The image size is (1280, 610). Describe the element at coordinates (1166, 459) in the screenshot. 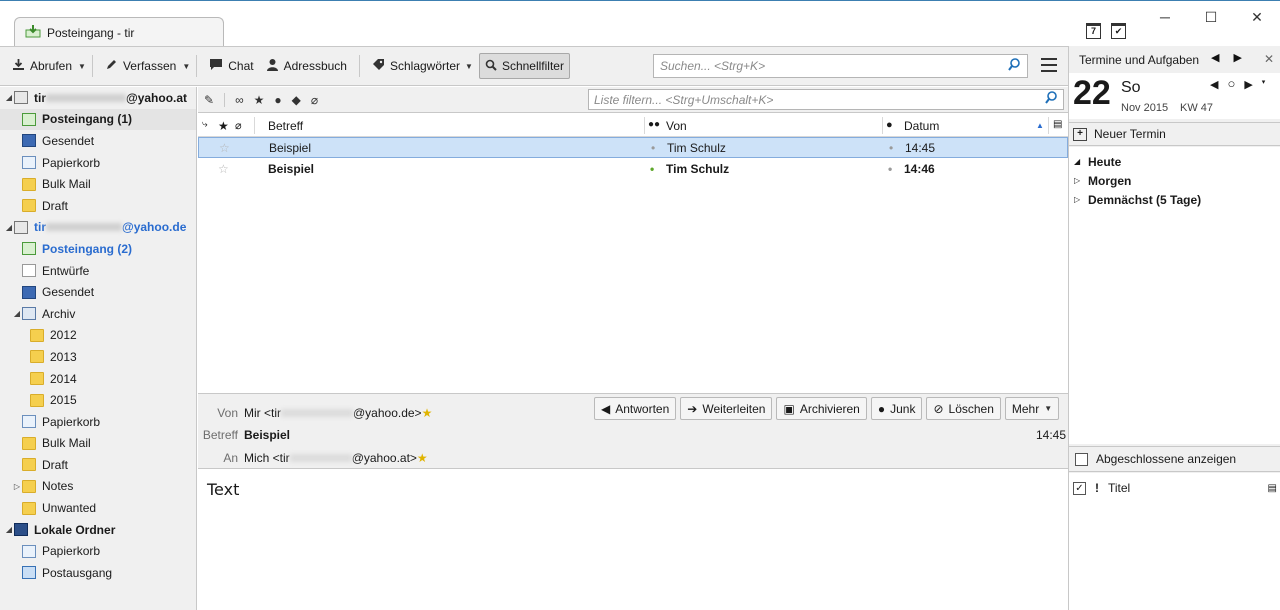

I see `show-completed-label: Abgeschlossene anzeigen` at that location.